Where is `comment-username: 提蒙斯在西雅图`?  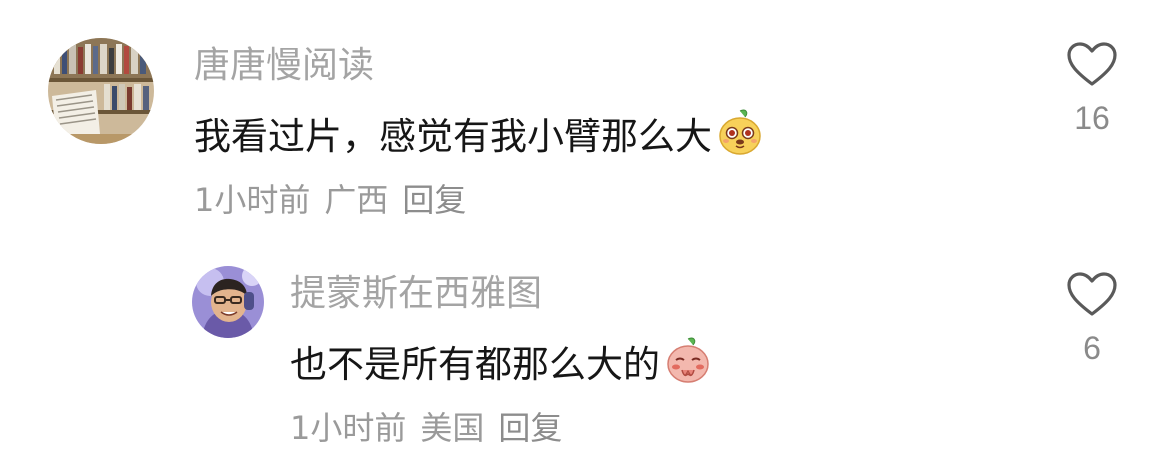
comment-username: 提蒙斯在西雅图 is located at coordinates (416, 294).